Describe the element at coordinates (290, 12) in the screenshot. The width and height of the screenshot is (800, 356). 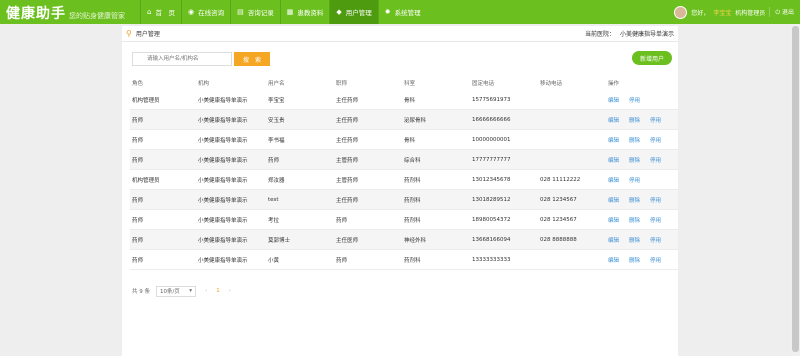
I see `document-icon: ▦` at that location.